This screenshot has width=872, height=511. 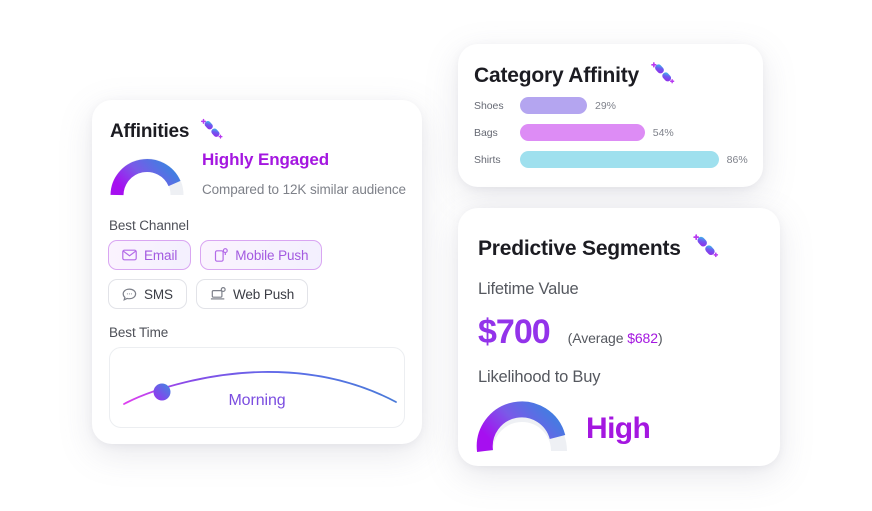 I want to click on channel-chip-email: Email, so click(x=150, y=255).